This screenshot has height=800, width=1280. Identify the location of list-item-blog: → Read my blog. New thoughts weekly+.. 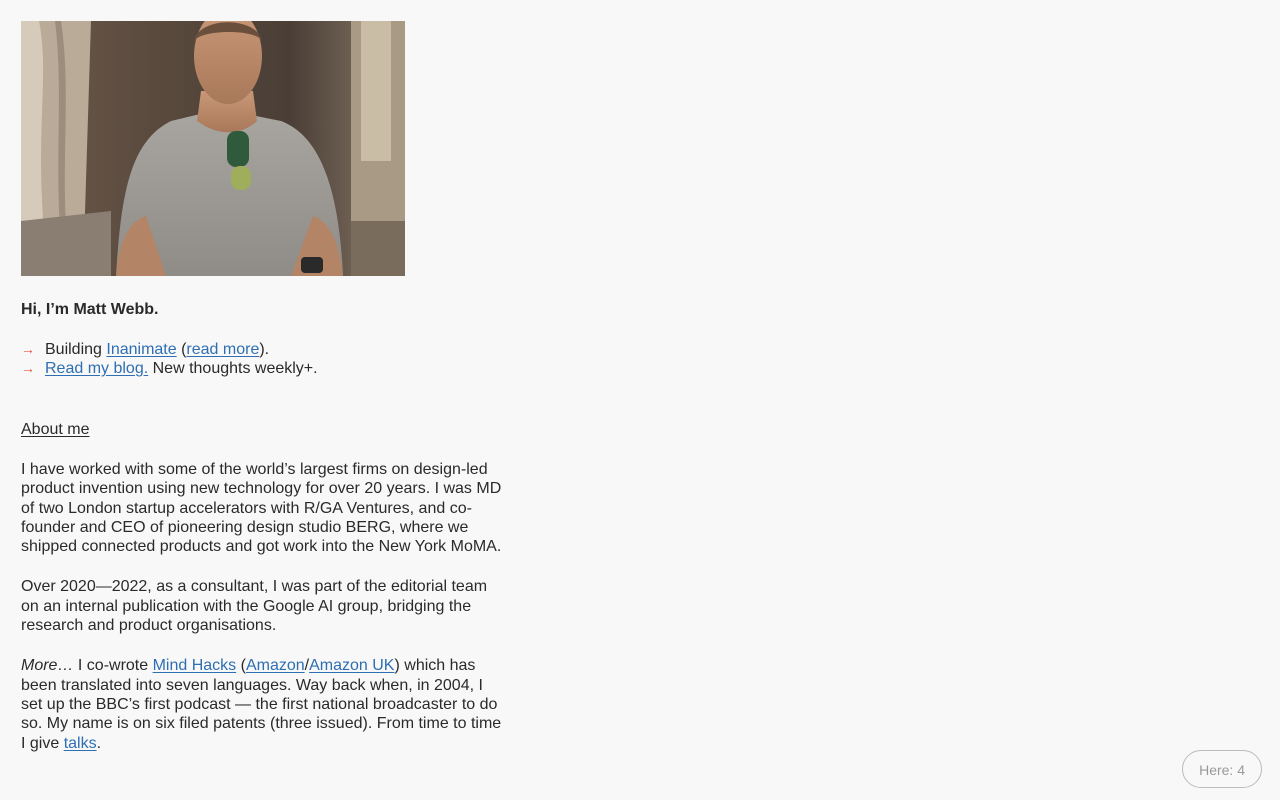
(263, 368).